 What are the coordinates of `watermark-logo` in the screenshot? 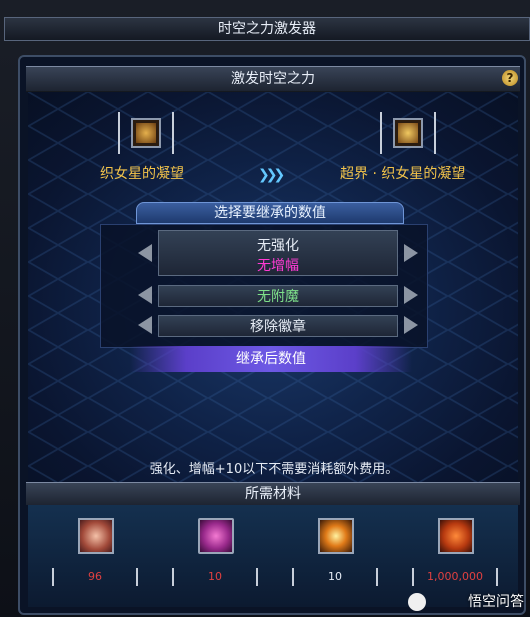 It's located at (417, 602).